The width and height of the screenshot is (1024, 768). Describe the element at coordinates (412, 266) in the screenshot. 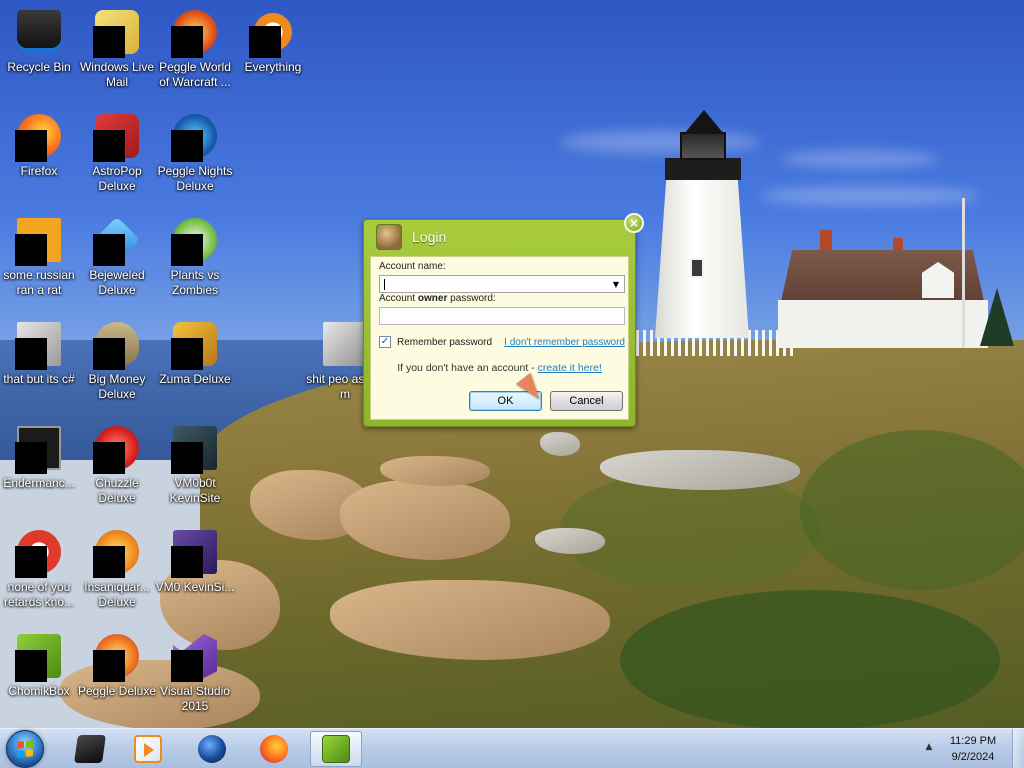

I see `account-name-label: Account name:` at that location.